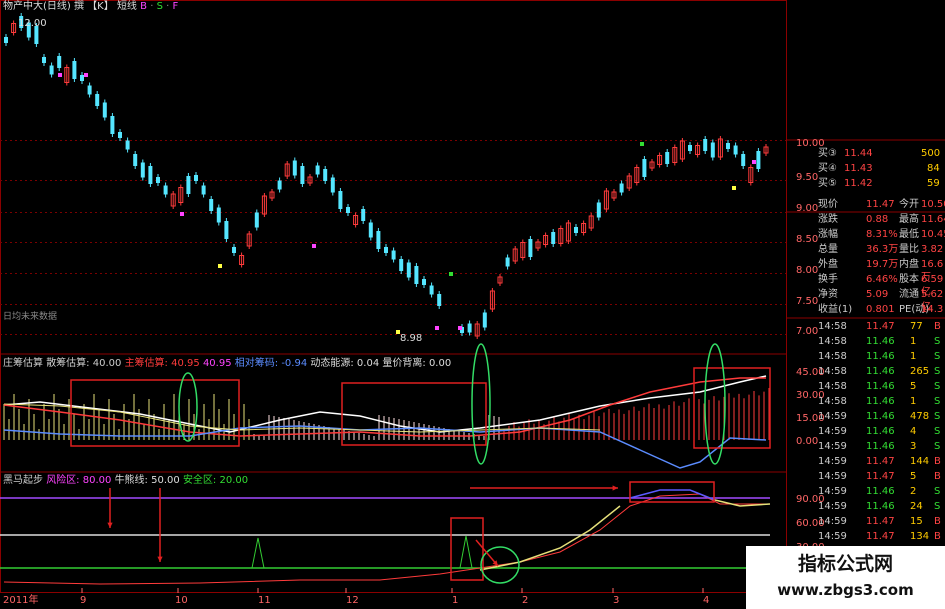  Describe the element at coordinates (865, 431) in the screenshot. I see `tick-row: 14:59 11.46 4 S` at that location.